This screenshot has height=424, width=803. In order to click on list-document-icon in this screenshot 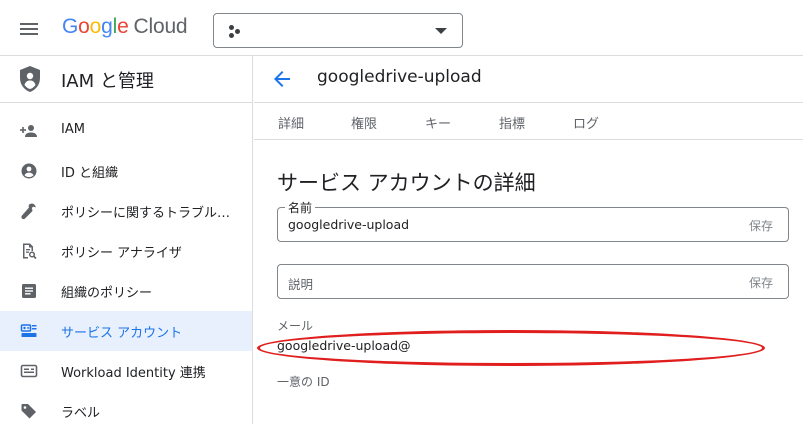, I will do `click(29, 291)`.